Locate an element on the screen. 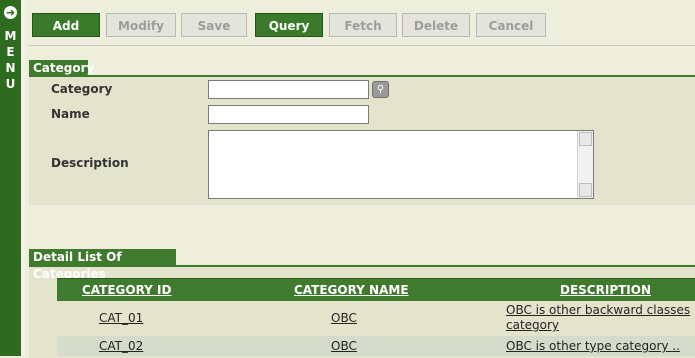  list-section-title: Detail List Of Categories is located at coordinates (102, 265).